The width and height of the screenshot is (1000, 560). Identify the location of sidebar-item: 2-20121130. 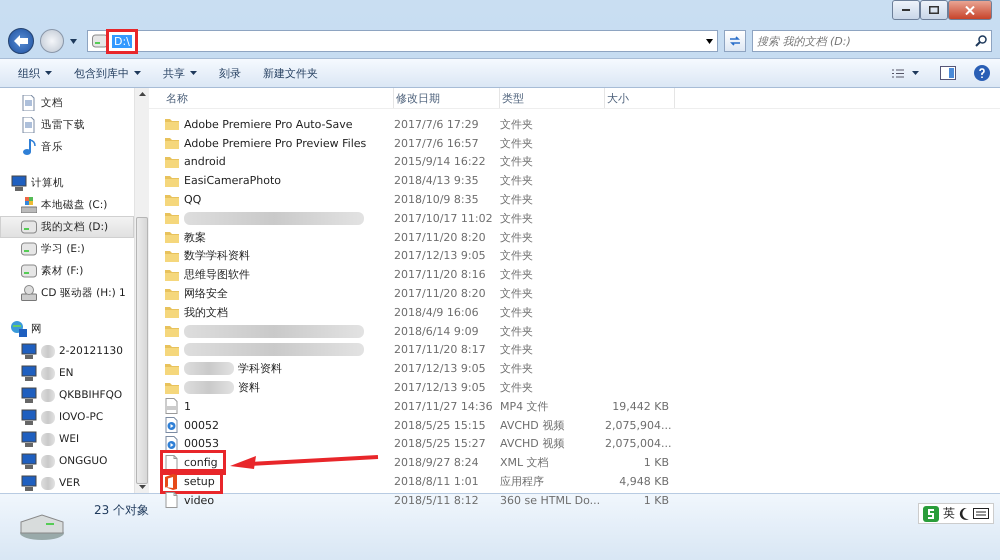
(67, 351).